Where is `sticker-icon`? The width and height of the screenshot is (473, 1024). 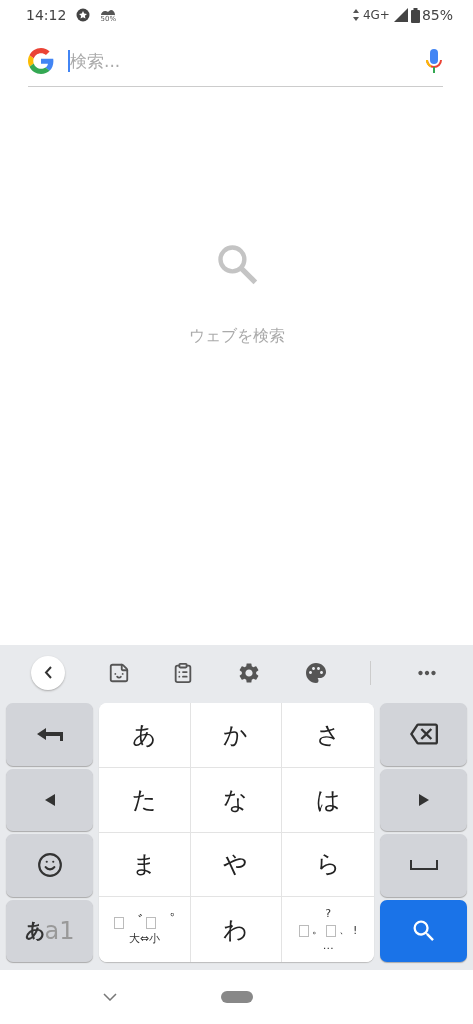
sticker-icon is located at coordinates (118, 672).